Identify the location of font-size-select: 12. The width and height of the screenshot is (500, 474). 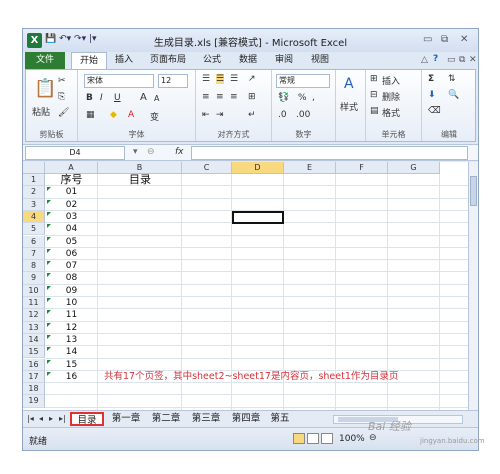
(173, 81).